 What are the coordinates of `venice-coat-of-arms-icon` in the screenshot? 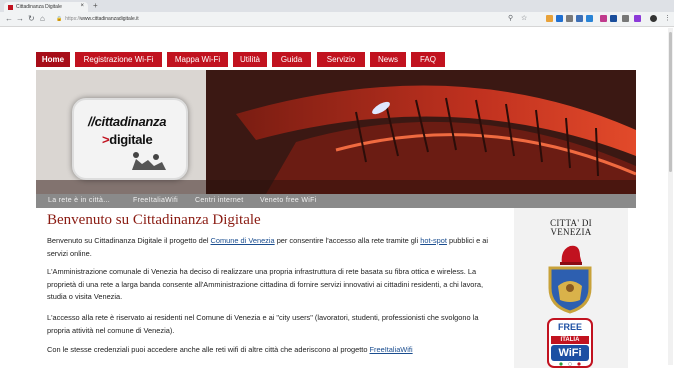 It's located at (570, 289).